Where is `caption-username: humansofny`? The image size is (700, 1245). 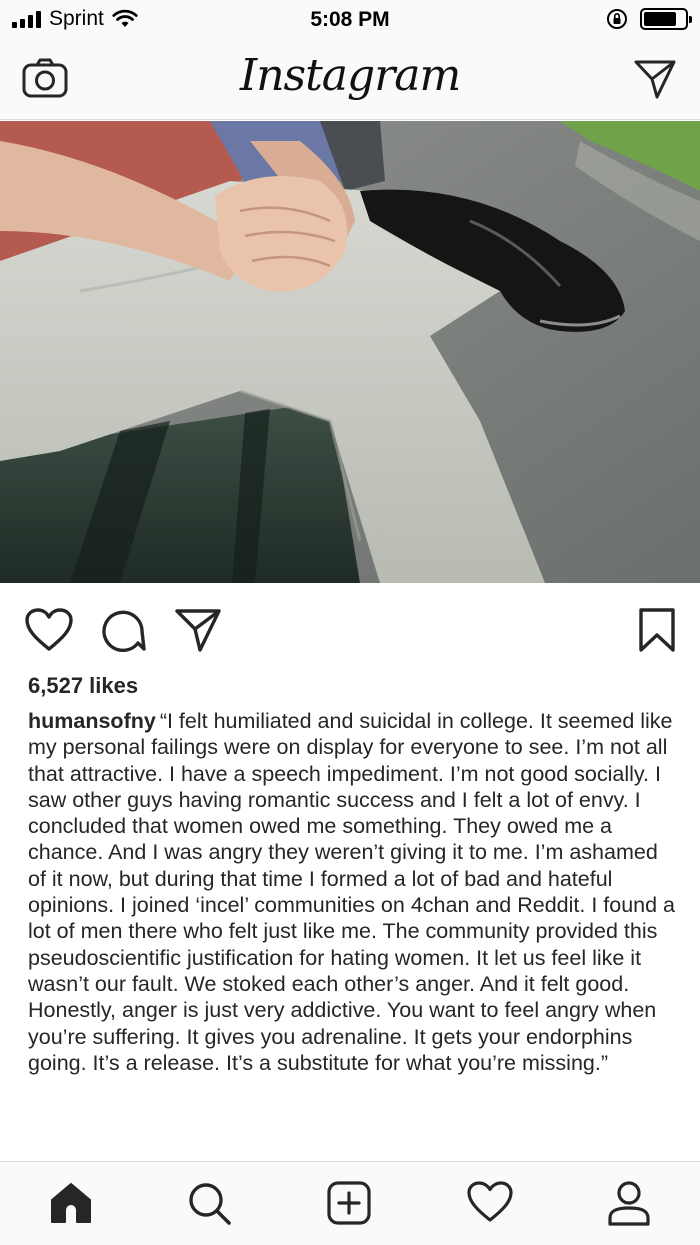 caption-username: humansofny is located at coordinates (92, 721).